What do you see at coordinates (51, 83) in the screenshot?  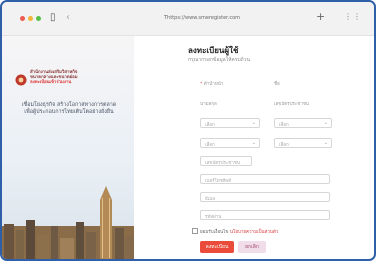 I see `brand-name-line3: ลงทะเบียนเข้าร่วมงาน` at bounding box center [51, 83].